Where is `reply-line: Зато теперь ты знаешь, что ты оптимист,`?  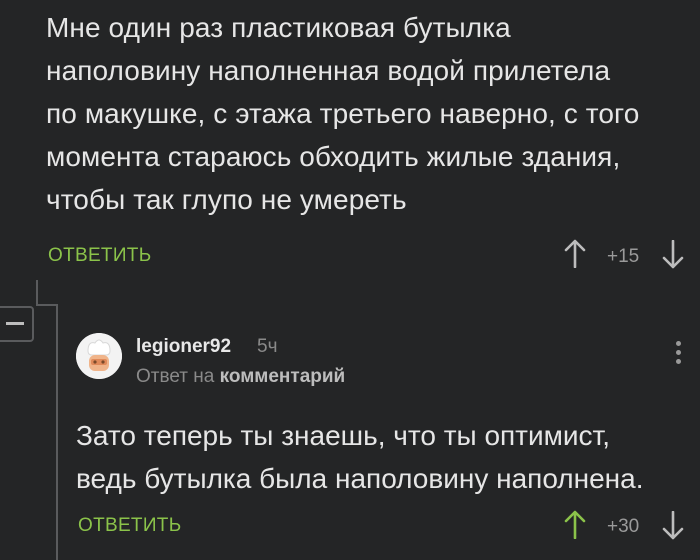
reply-line: Зато теперь ты знаешь, что ты оптимист, is located at coordinates (343, 435).